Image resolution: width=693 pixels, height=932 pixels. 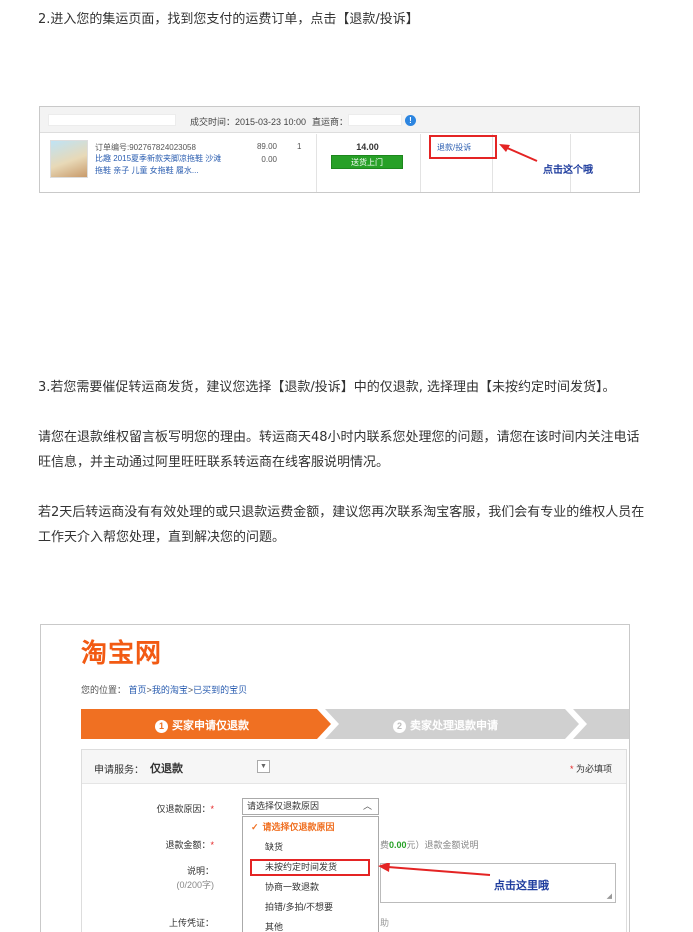 What do you see at coordinates (310, 924) in the screenshot?
I see `reason-option: 其他` at bounding box center [310, 924].